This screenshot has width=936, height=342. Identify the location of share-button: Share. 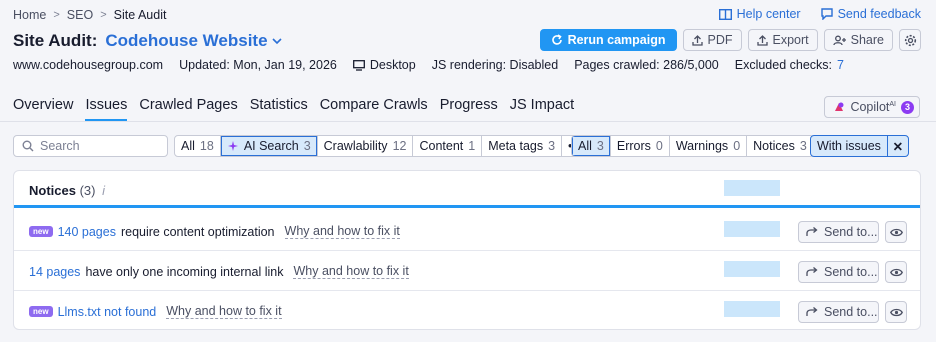
(858, 40).